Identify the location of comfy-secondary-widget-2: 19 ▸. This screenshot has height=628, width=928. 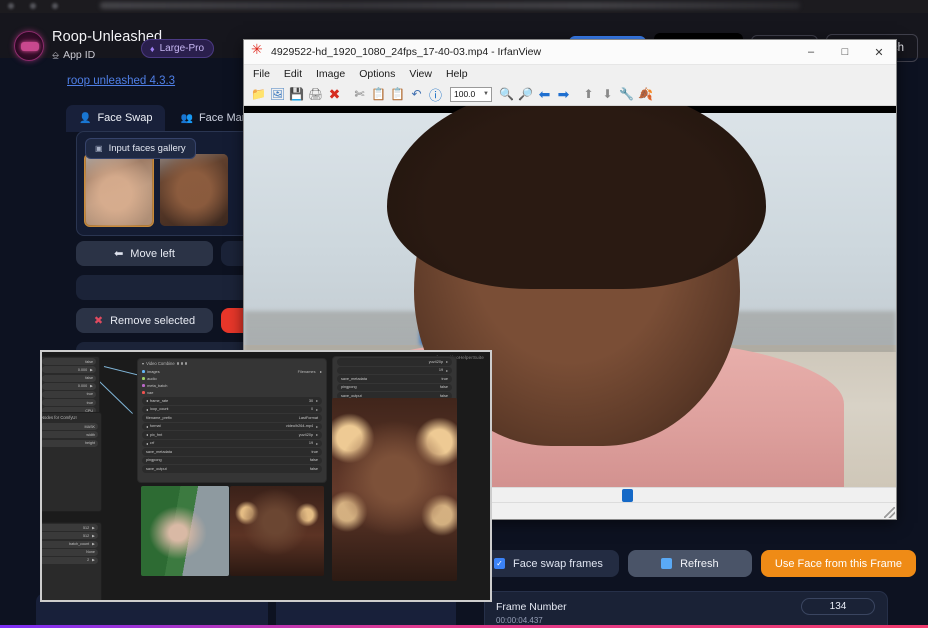
(394, 370).